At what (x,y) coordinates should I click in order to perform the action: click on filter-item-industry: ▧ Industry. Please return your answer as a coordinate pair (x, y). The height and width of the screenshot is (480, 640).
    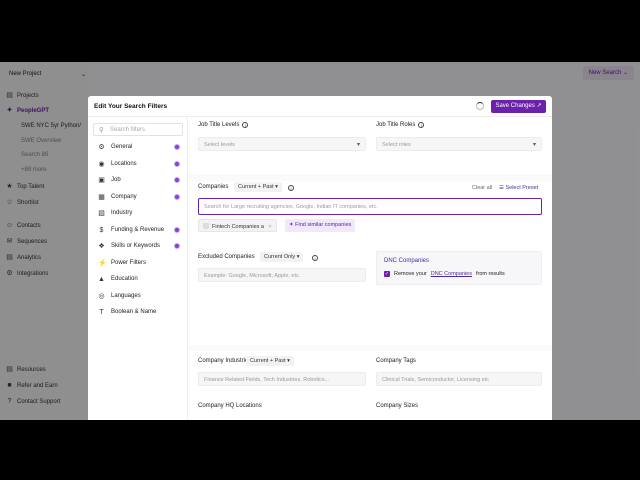
    Looking at the image, I should click on (139, 213).